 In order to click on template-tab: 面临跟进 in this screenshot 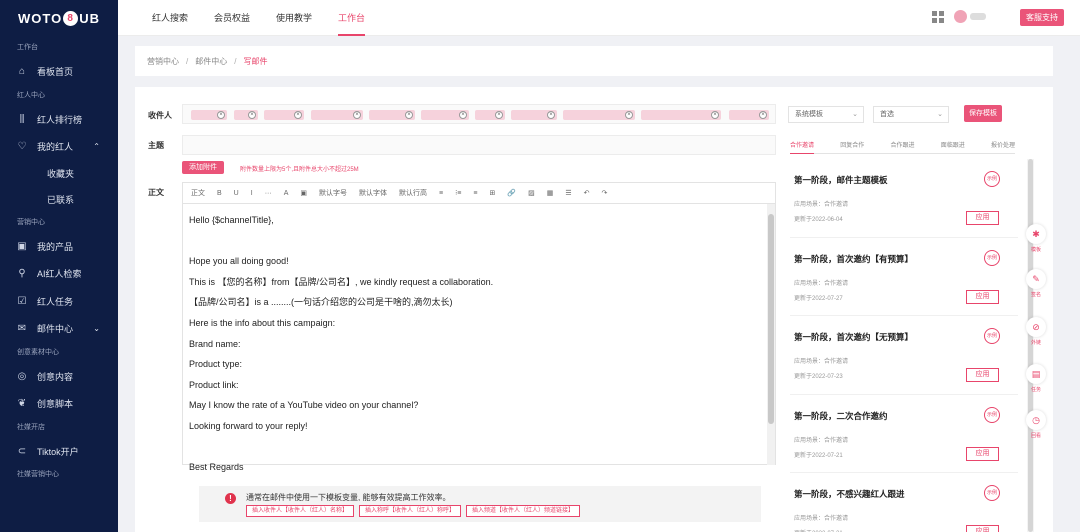, I will do `click(953, 146)`.